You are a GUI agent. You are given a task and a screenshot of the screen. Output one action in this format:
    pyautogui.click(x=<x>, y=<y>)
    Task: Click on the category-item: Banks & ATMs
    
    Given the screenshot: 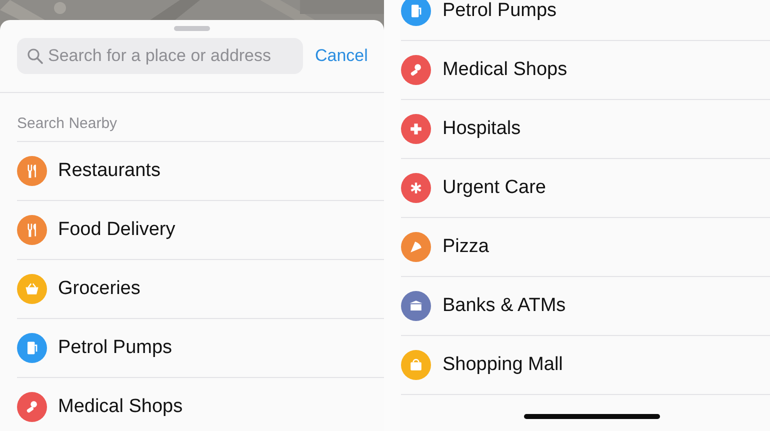 What is the action you would take?
    pyautogui.click(x=585, y=306)
    